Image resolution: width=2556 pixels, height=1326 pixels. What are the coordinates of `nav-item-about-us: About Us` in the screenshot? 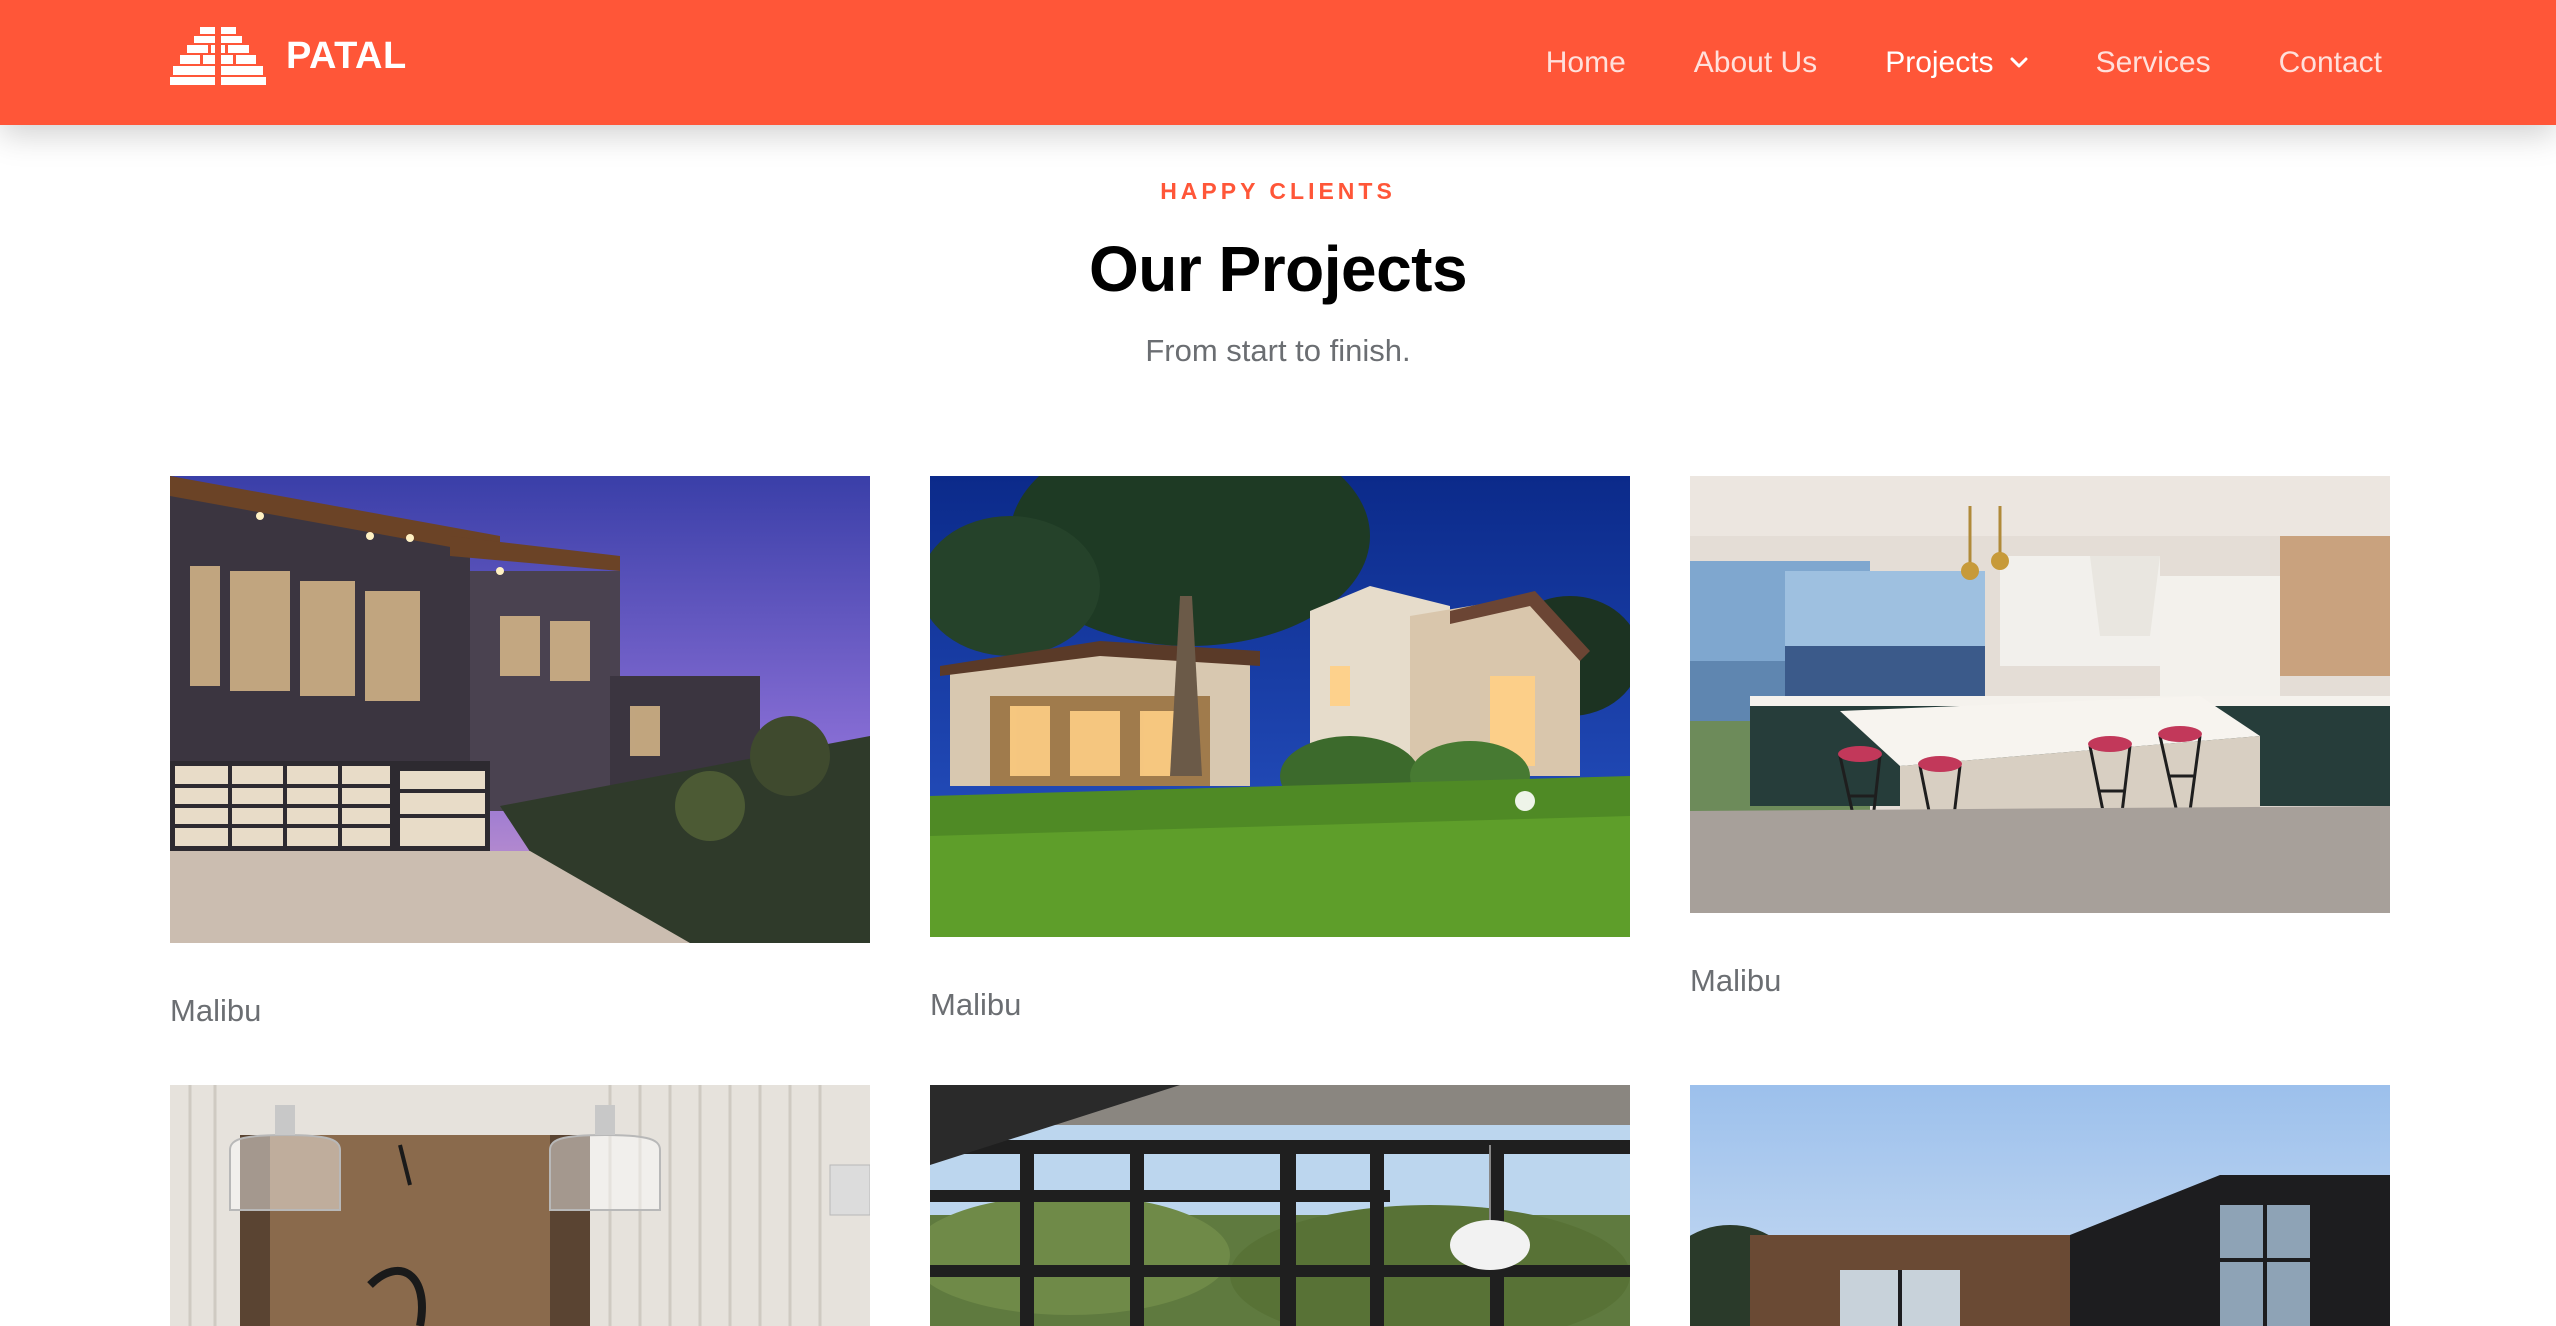 It's located at (1755, 63).